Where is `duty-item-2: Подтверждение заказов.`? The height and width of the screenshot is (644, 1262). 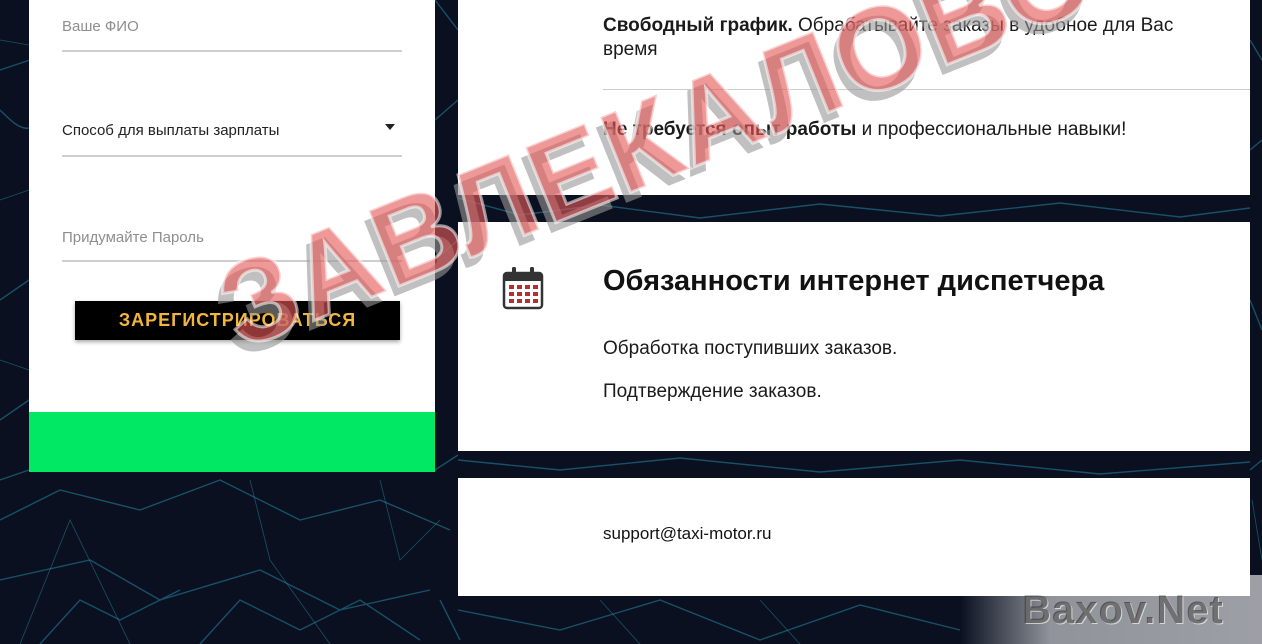 duty-item-2: Подтверждение заказов. is located at coordinates (712, 391).